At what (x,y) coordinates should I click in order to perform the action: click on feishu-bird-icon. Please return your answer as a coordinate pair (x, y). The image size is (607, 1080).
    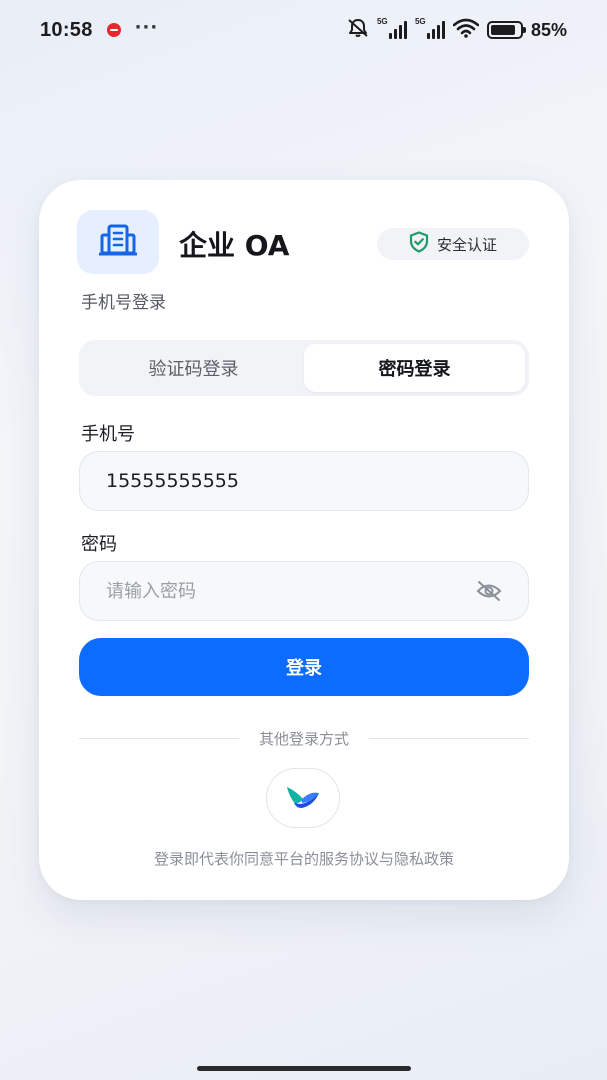
    Looking at the image, I should click on (303, 798).